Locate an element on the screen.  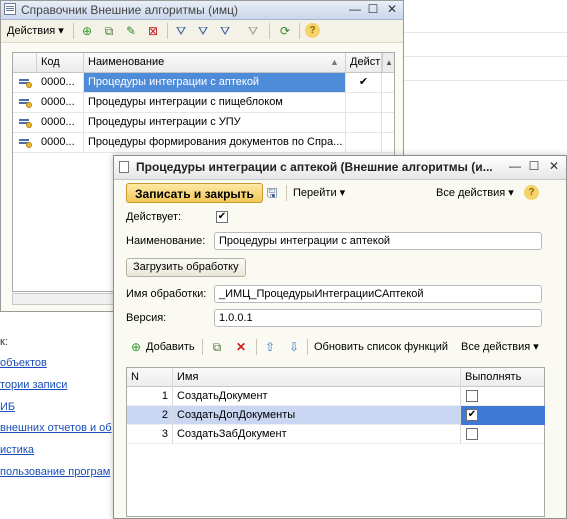
actions-menu-button: Действия ▾ is located at coordinates (35, 31).